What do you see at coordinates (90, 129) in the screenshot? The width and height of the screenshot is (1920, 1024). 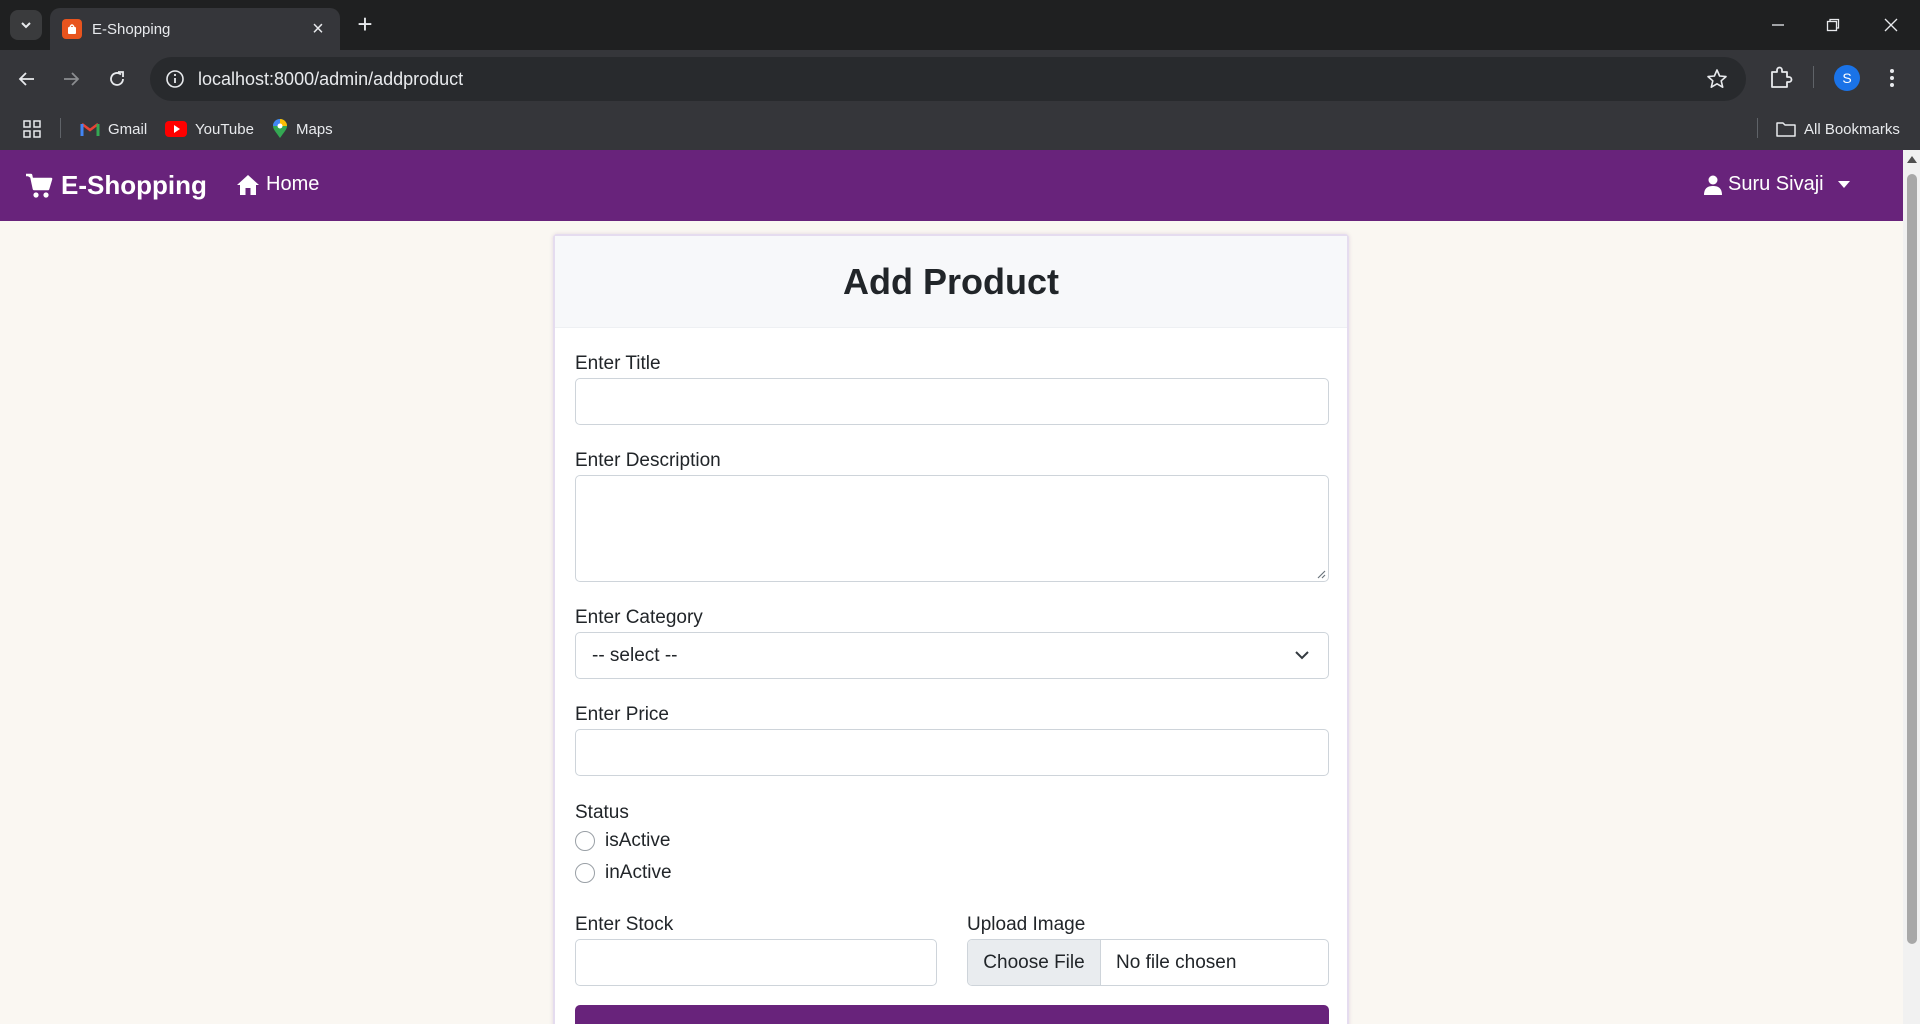 I see `gmail-icon` at bounding box center [90, 129].